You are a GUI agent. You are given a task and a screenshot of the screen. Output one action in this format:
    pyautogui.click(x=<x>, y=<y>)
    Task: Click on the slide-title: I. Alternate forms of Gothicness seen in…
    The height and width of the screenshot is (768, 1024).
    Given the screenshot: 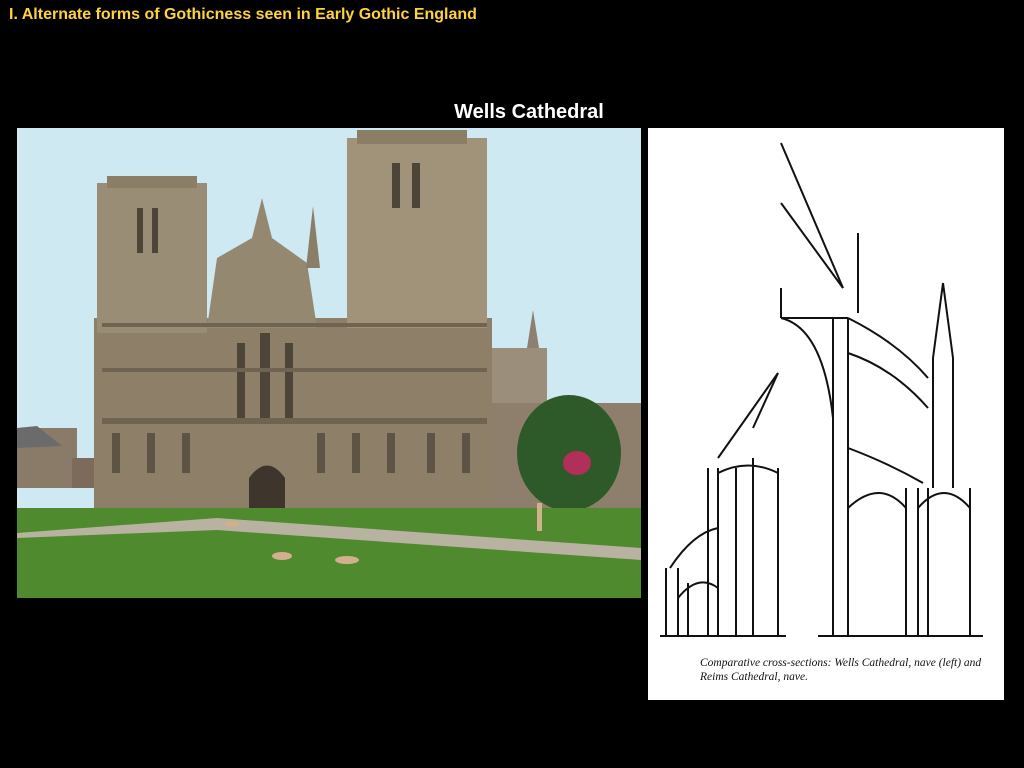 What is the action you would take?
    pyautogui.click(x=243, y=14)
    